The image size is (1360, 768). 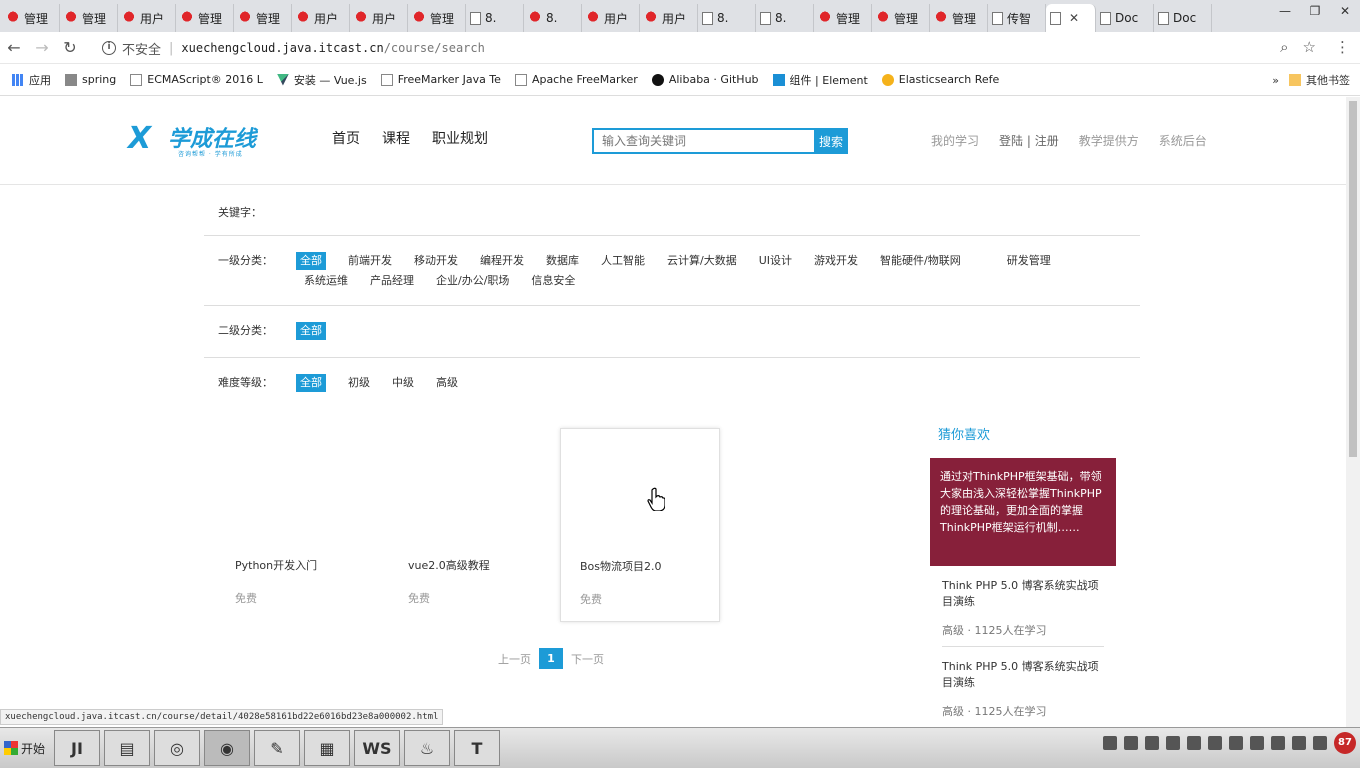 I want to click on difficulty-option: 中级, so click(x=406, y=383).